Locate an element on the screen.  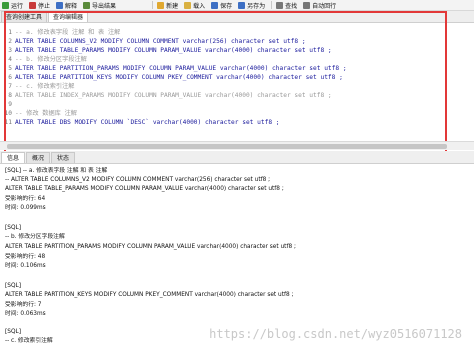
line-number: 6 is located at coordinates (10, 77).